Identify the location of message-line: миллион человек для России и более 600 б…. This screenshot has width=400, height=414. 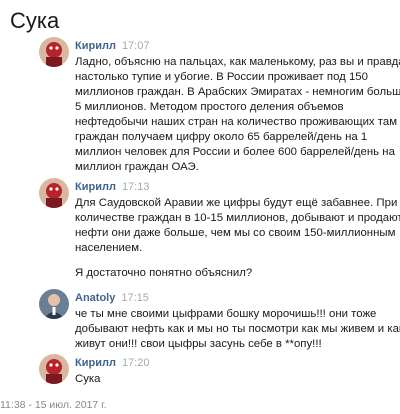
(235, 152).